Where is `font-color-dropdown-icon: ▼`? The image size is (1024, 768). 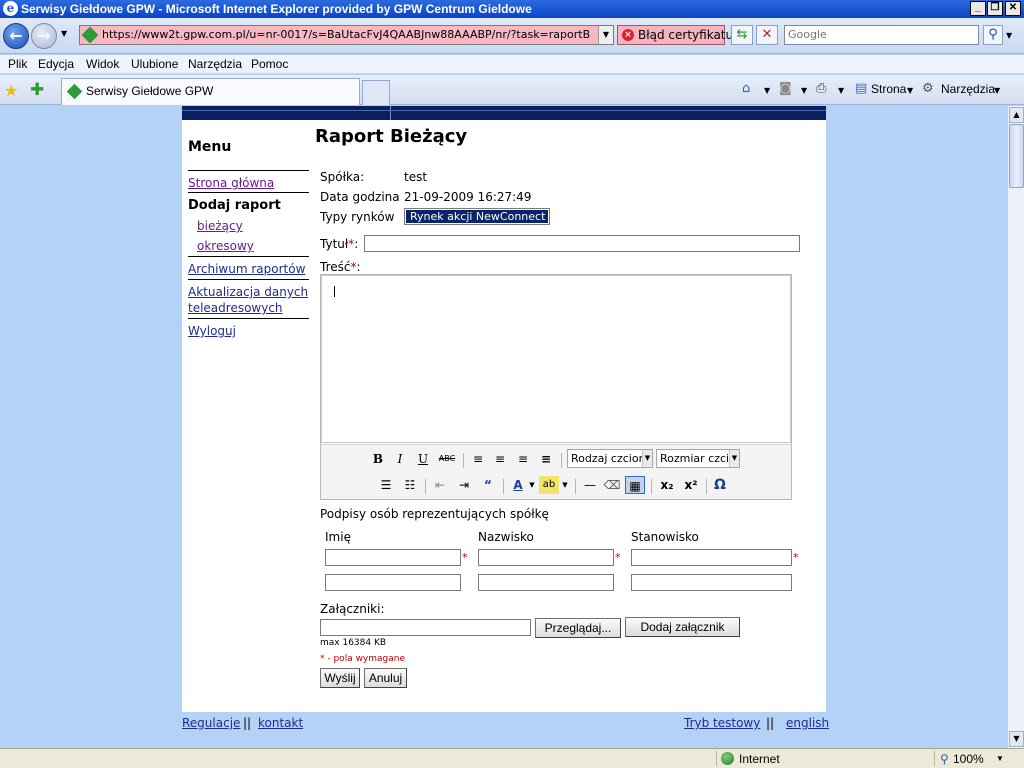 font-color-dropdown-icon: ▼ is located at coordinates (532, 485).